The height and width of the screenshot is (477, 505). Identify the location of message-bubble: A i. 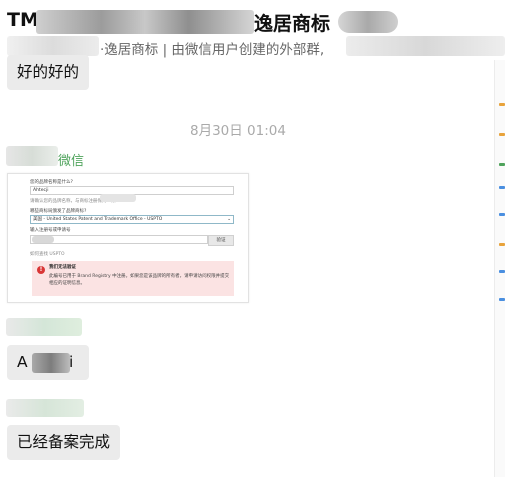
(48, 362).